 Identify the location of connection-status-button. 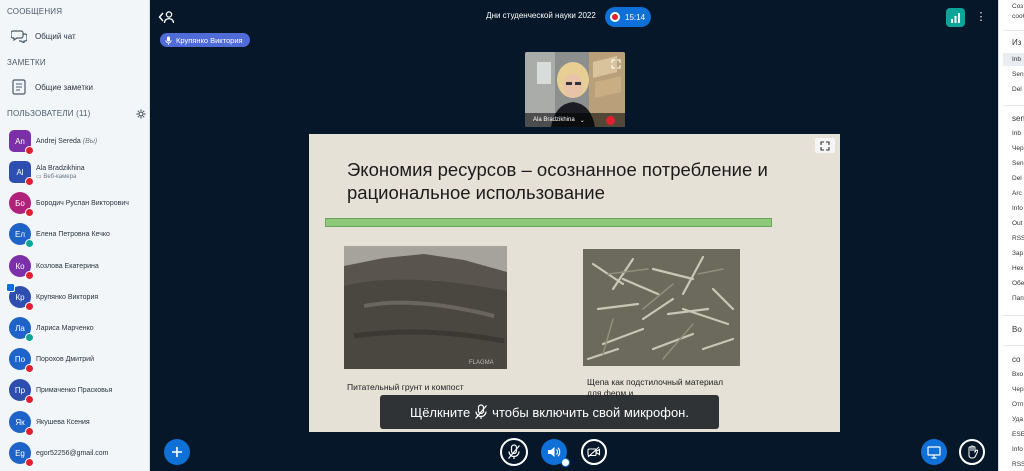
(955, 17).